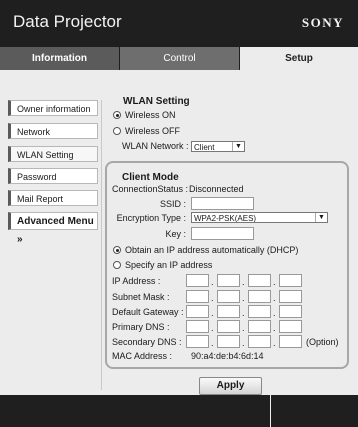 The image size is (358, 427). Describe the element at coordinates (322, 22) in the screenshot. I see `brand-logo: SONY` at that location.